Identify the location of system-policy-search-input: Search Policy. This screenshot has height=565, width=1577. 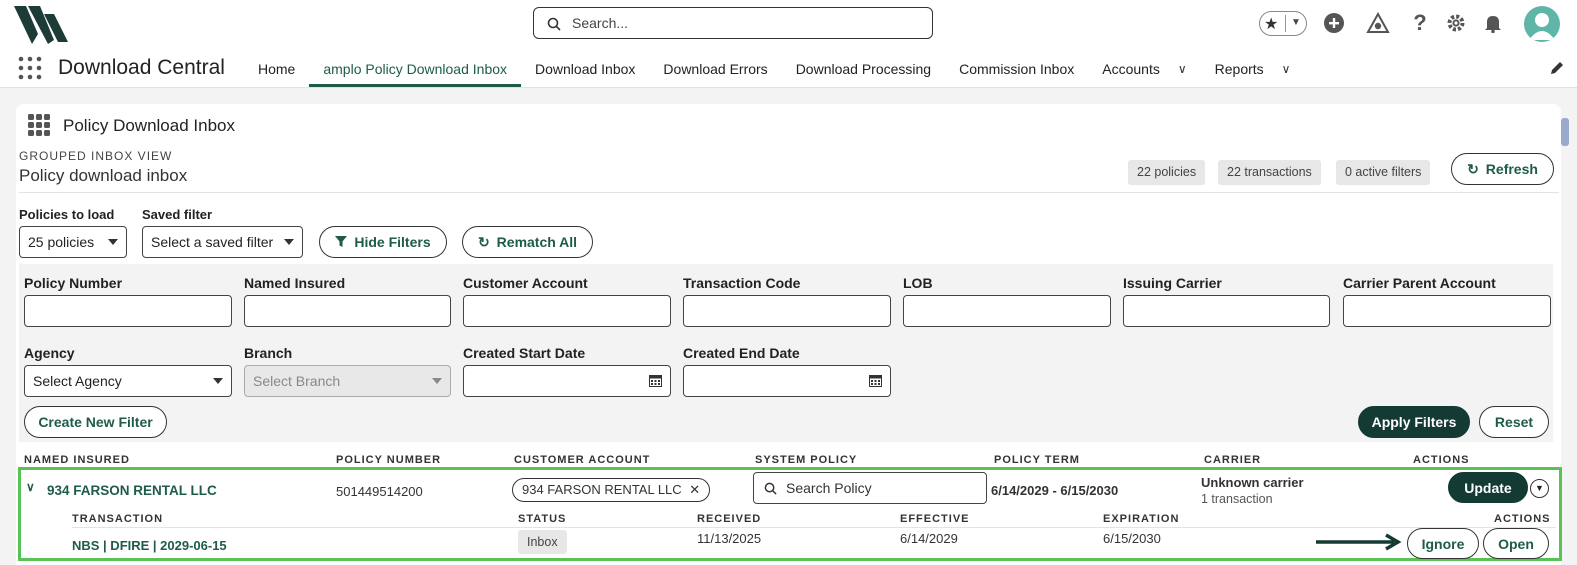
(870, 488).